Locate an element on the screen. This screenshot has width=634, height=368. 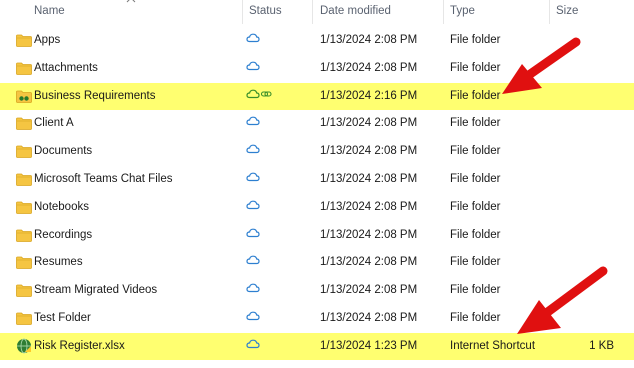
column-header-bar: Name Status Date modified Type Size is located at coordinates (317, 12).